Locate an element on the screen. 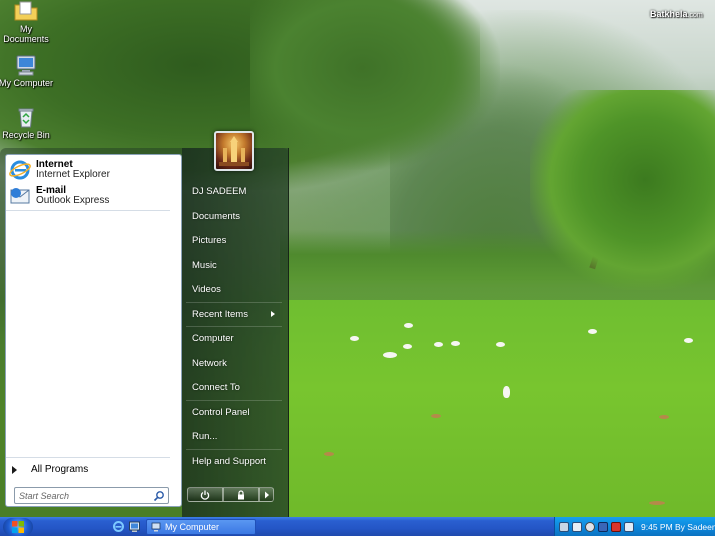 The width and height of the screenshot is (715, 536). volume-icon is located at coordinates (577, 526).